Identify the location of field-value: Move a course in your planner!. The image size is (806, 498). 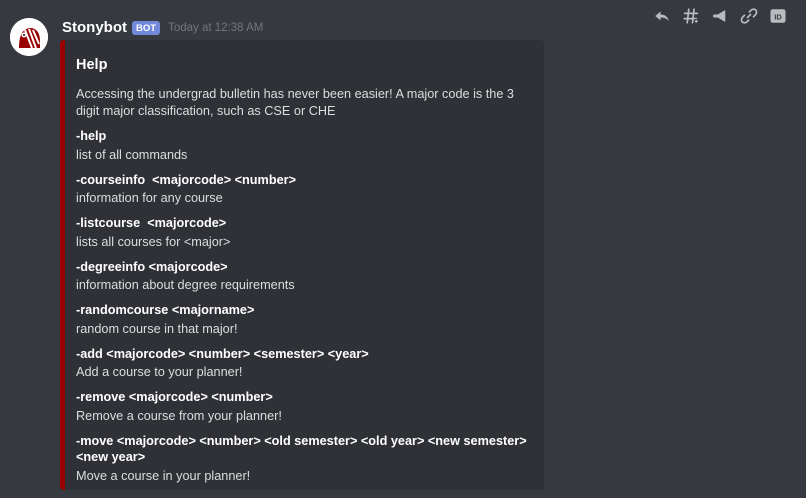
(163, 475).